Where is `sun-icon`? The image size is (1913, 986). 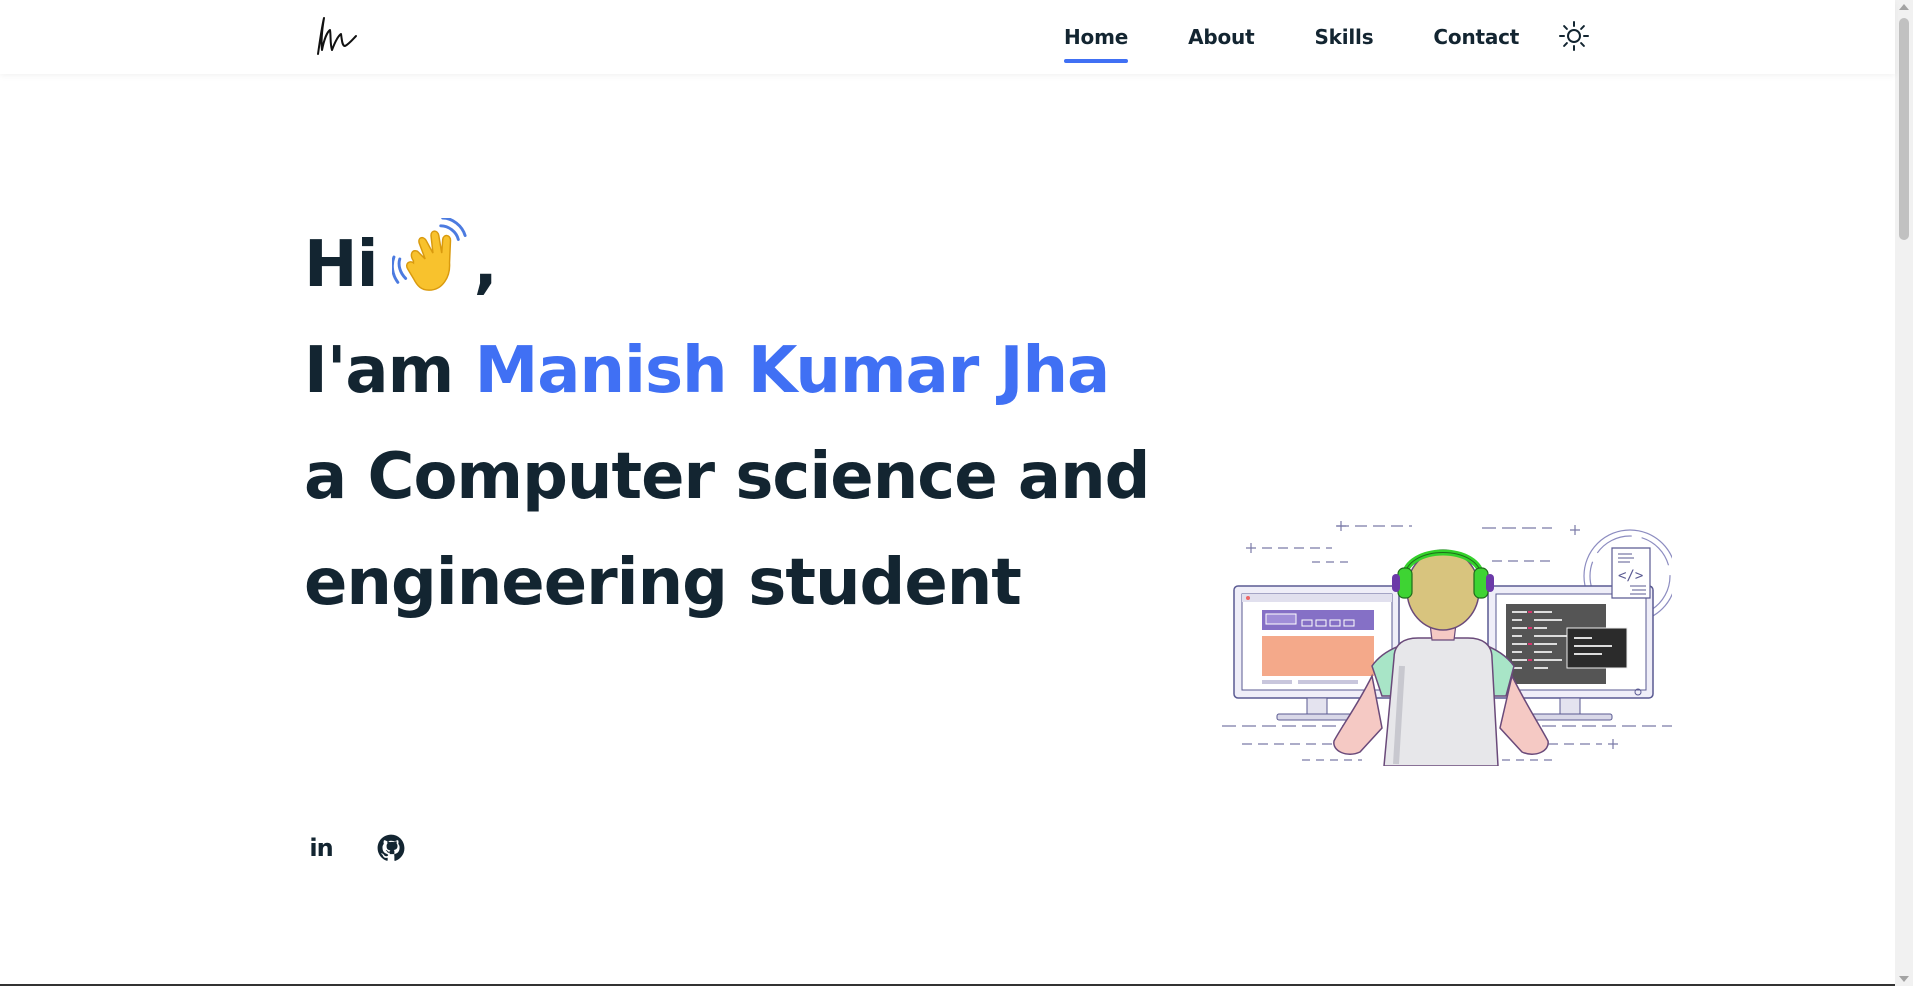
sun-icon is located at coordinates (1574, 36).